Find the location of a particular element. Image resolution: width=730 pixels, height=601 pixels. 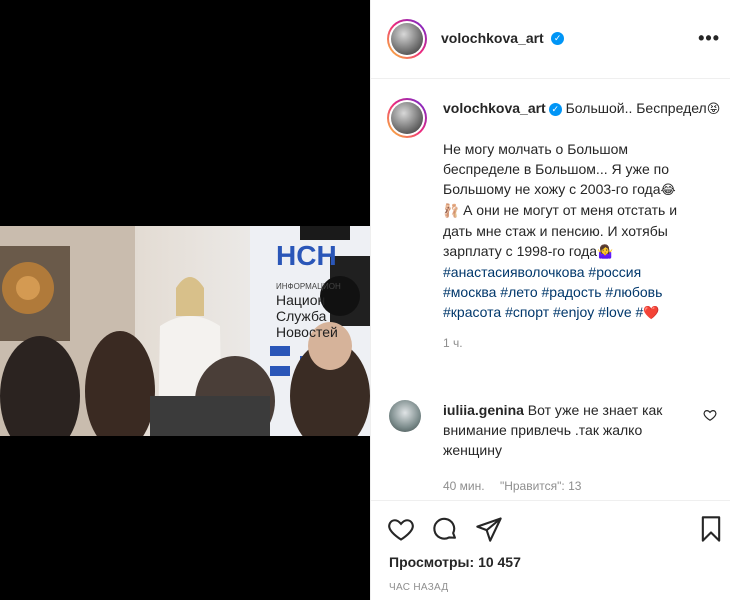

author-line: volochkova_art ✓ is located at coordinates (503, 39).